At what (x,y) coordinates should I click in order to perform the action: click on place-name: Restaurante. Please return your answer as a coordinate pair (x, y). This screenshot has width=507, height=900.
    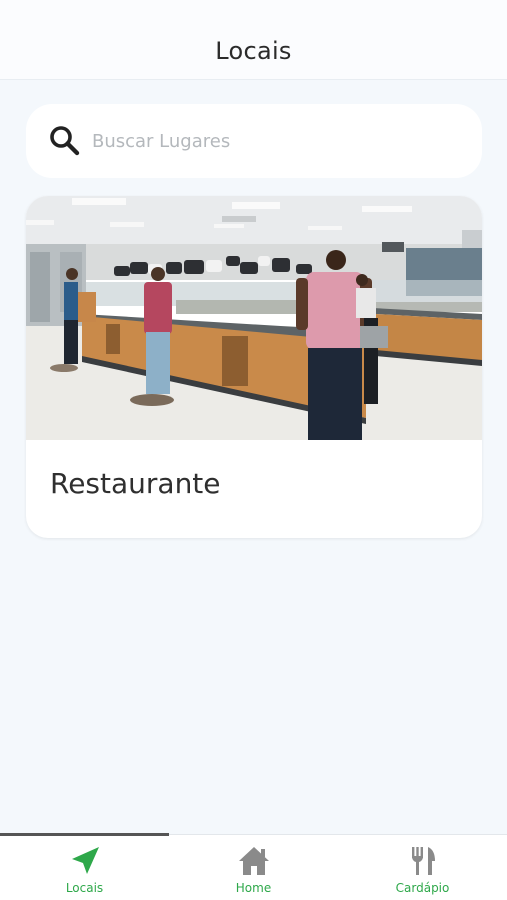
    Looking at the image, I should click on (135, 483).